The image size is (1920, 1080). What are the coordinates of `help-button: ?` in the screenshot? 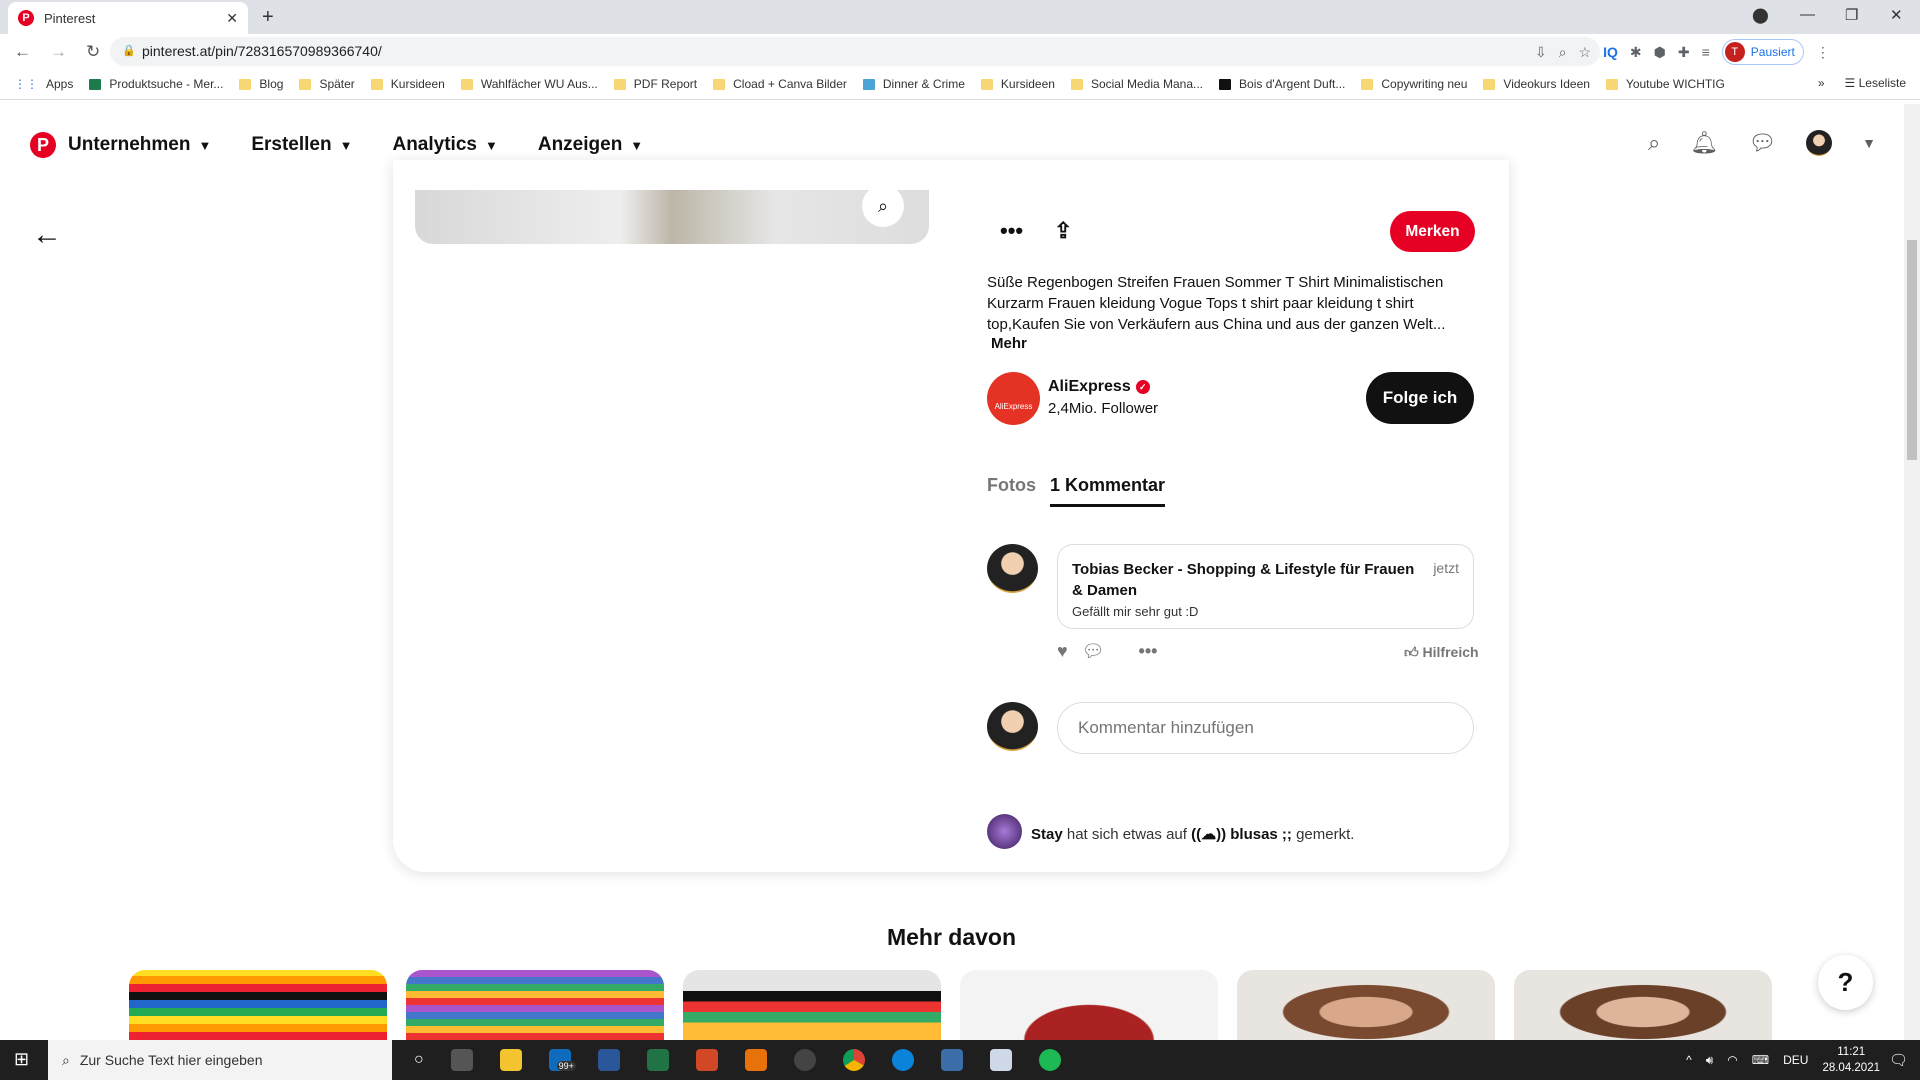 It's located at (1845, 982).